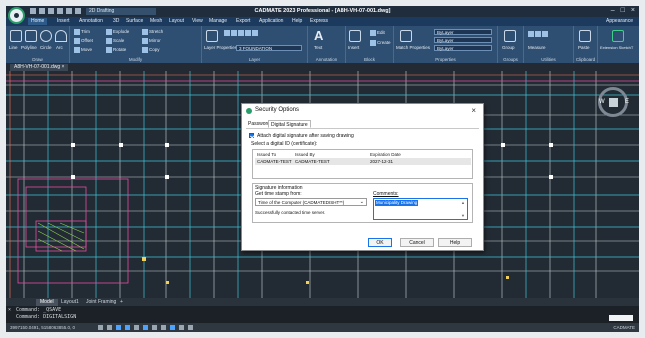 This screenshot has width=645, height=338. Describe the element at coordinates (116, 50) in the screenshot. I see `rotate-button: Rotate` at that location.